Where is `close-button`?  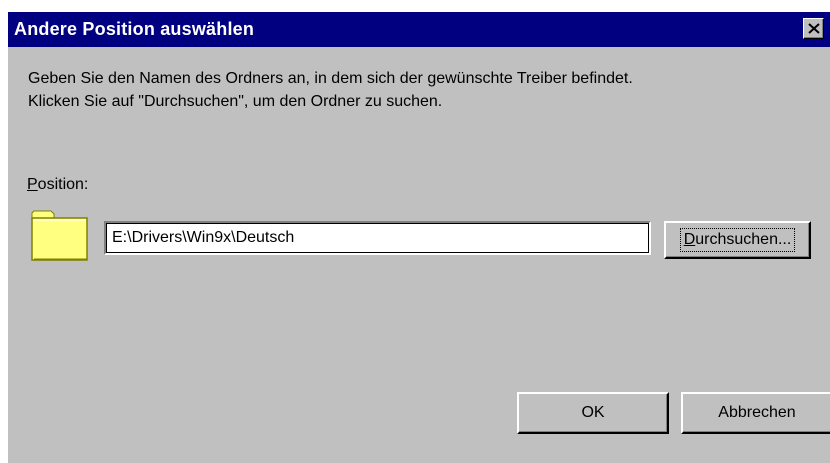
close-button is located at coordinates (813, 28).